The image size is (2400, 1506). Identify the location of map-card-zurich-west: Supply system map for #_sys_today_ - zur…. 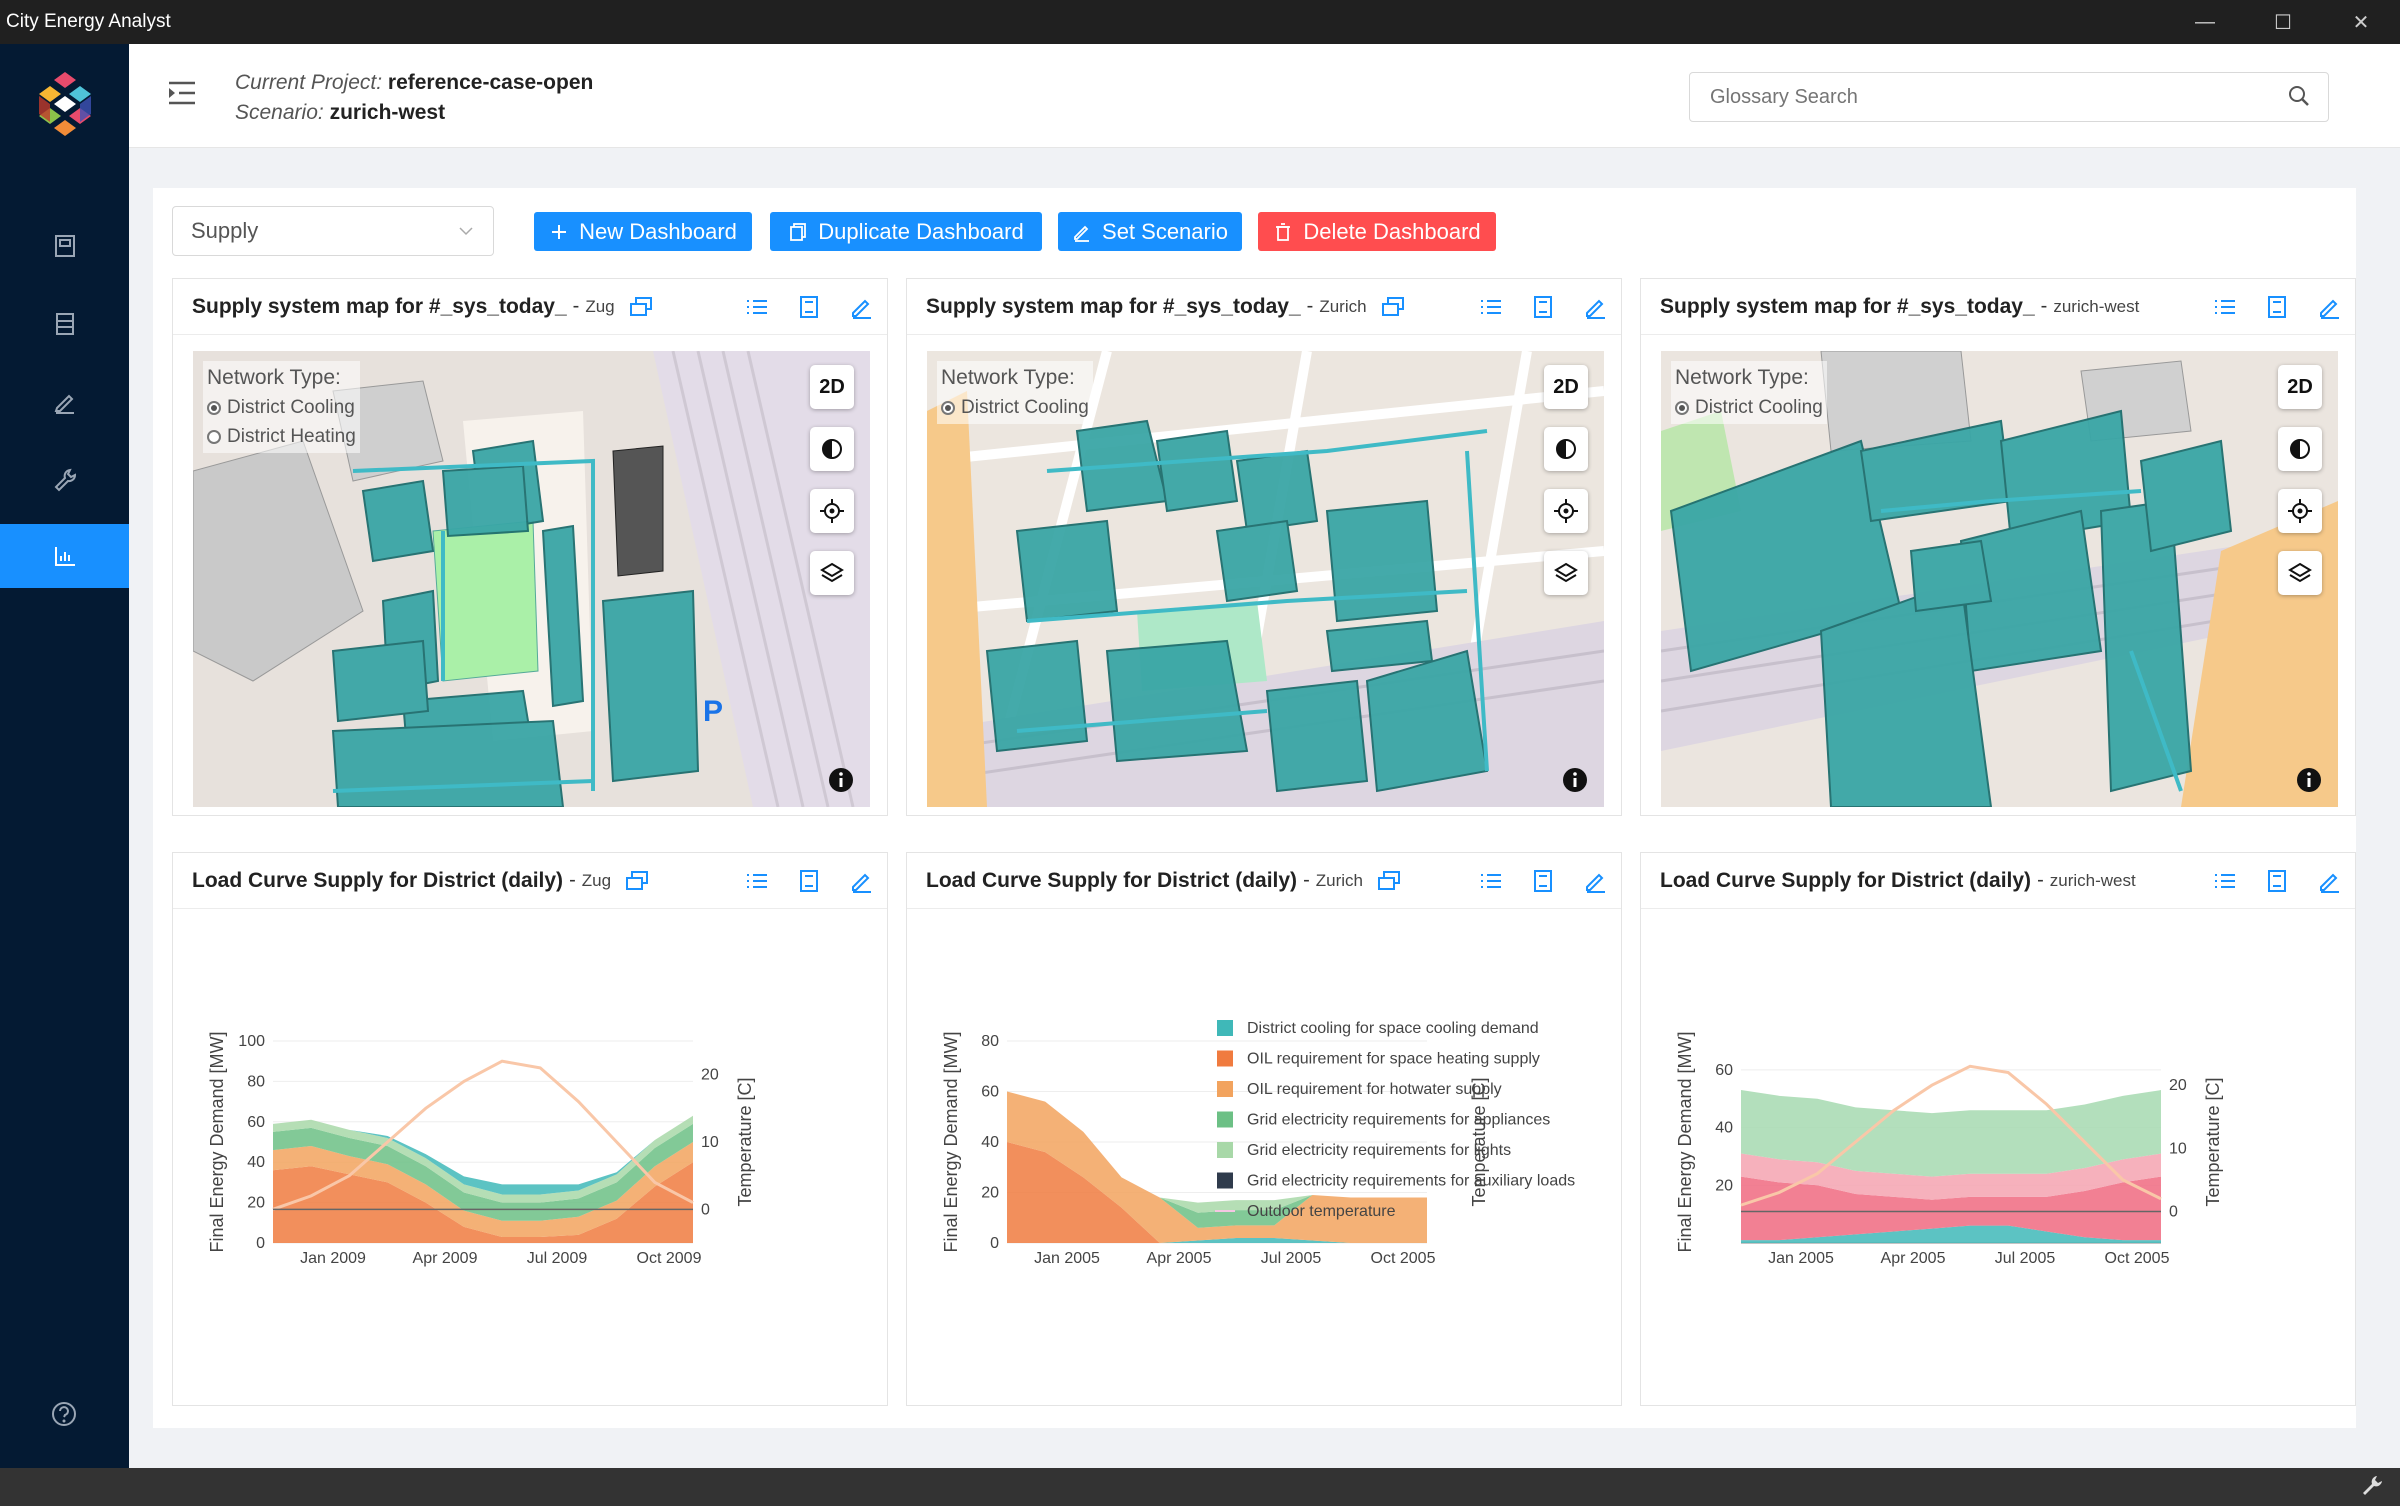
(1998, 547).